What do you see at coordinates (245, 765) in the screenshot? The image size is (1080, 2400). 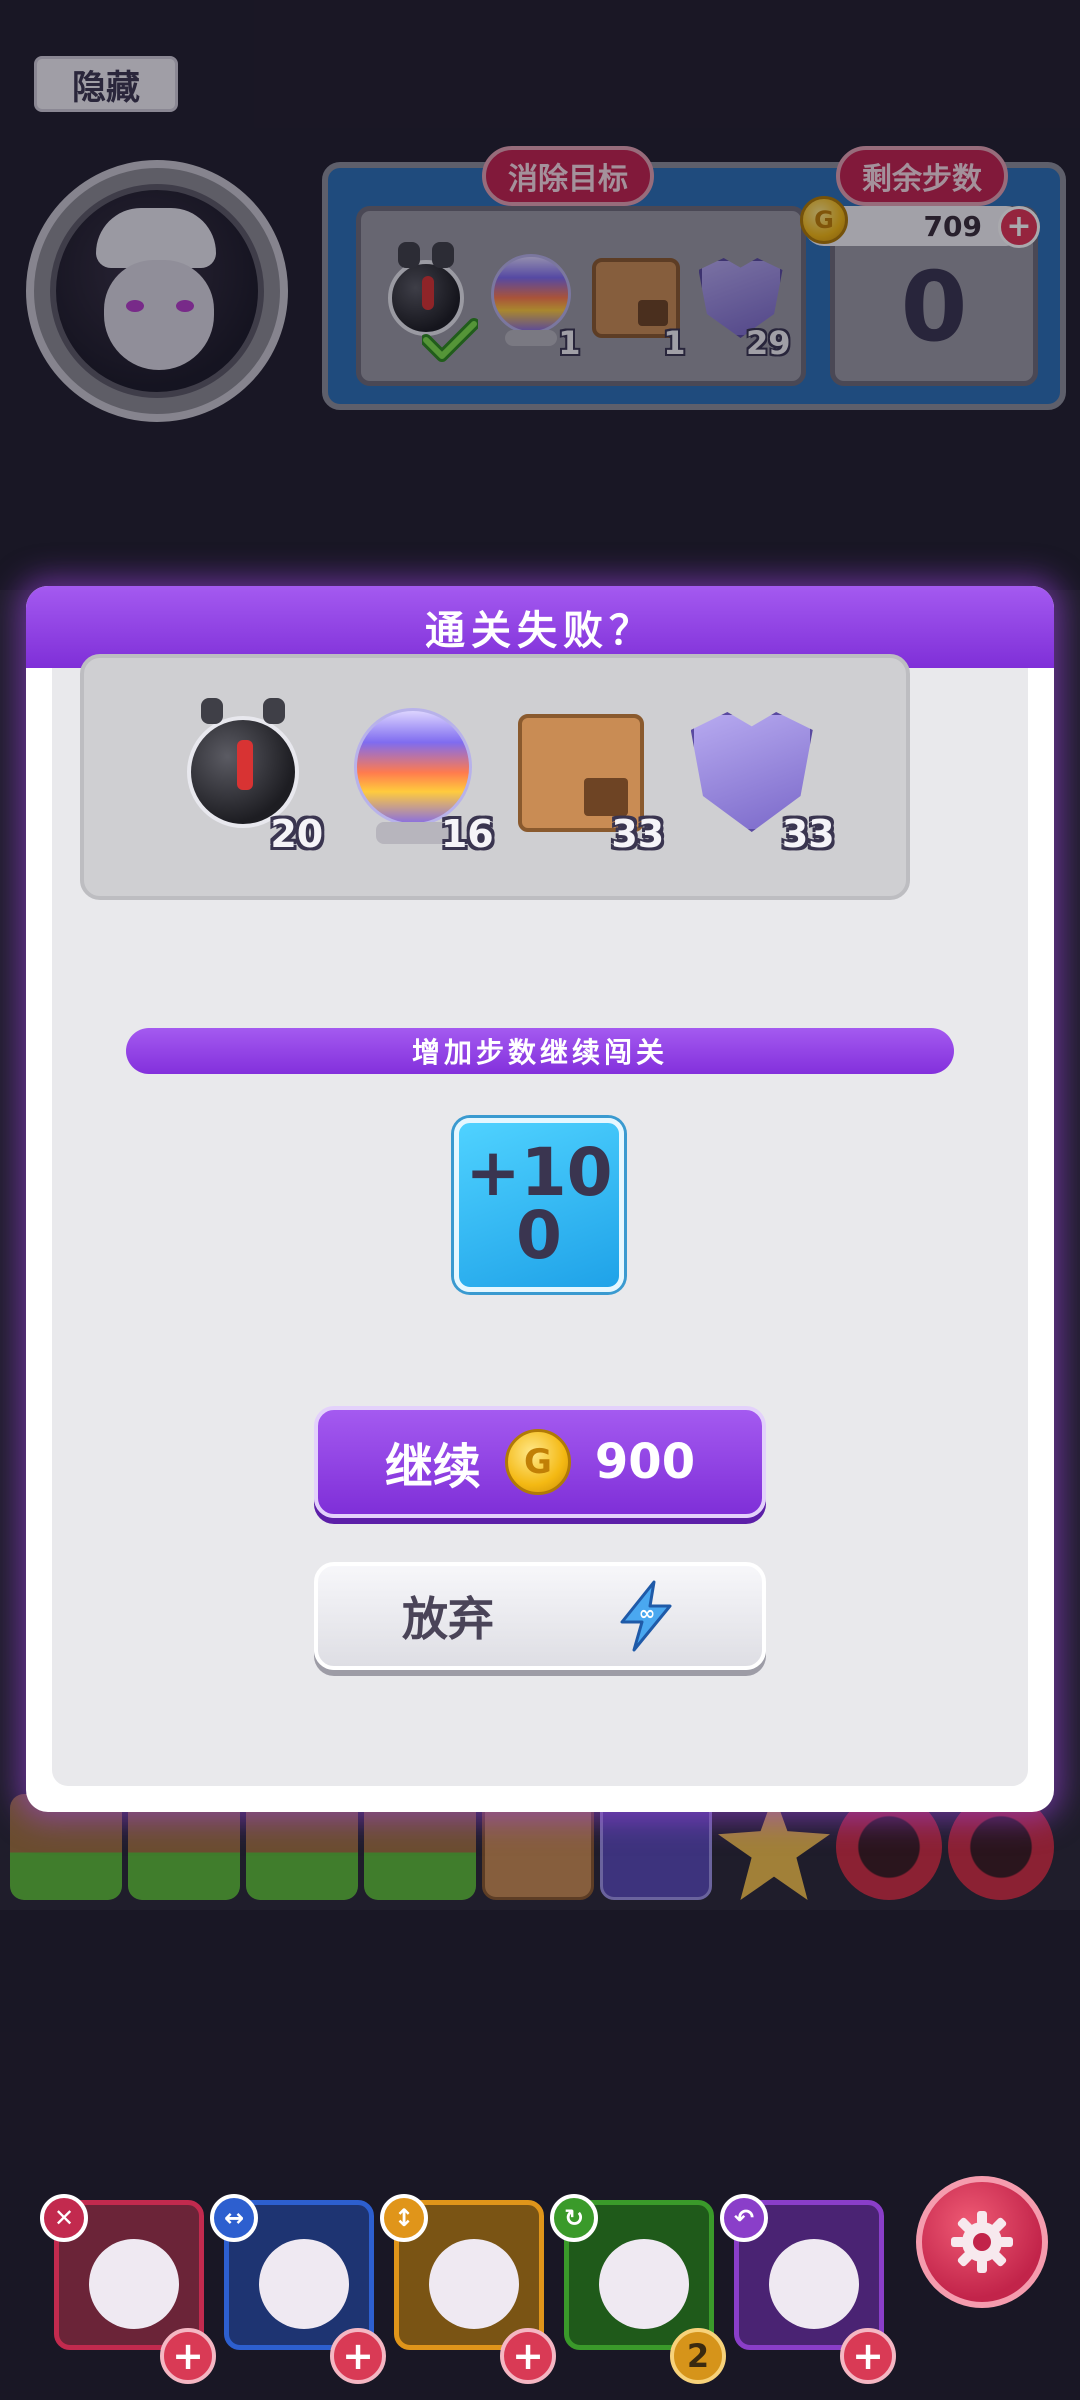 I see `bomb-mark` at bounding box center [245, 765].